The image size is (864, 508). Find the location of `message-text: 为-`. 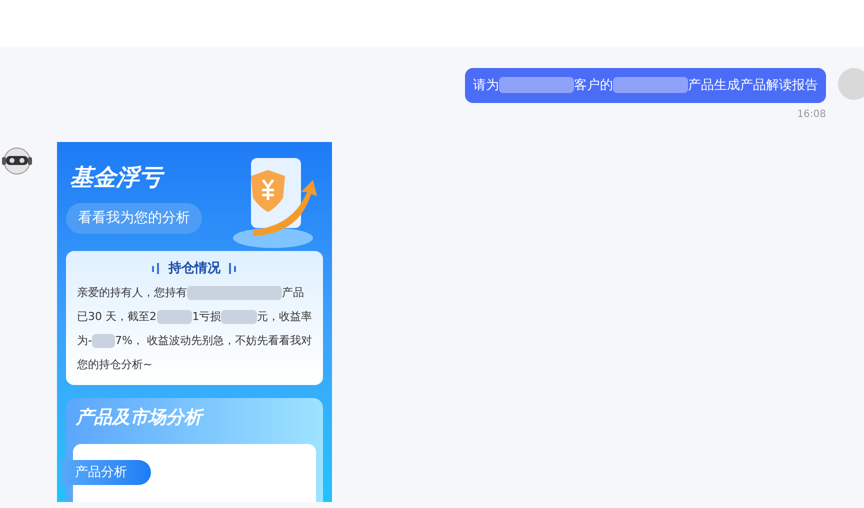

message-text: 为- is located at coordinates (84, 340).